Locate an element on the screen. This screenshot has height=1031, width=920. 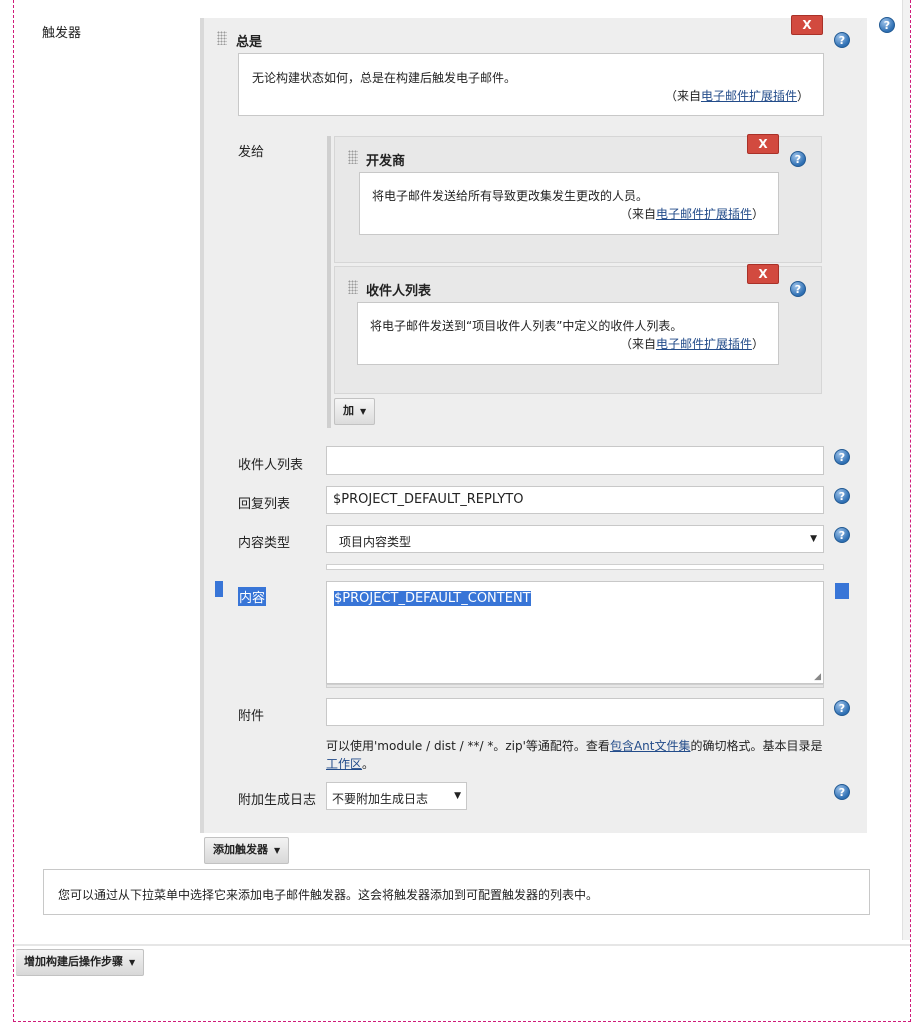
section-label-triggers: 触发器 is located at coordinates (62, 33).